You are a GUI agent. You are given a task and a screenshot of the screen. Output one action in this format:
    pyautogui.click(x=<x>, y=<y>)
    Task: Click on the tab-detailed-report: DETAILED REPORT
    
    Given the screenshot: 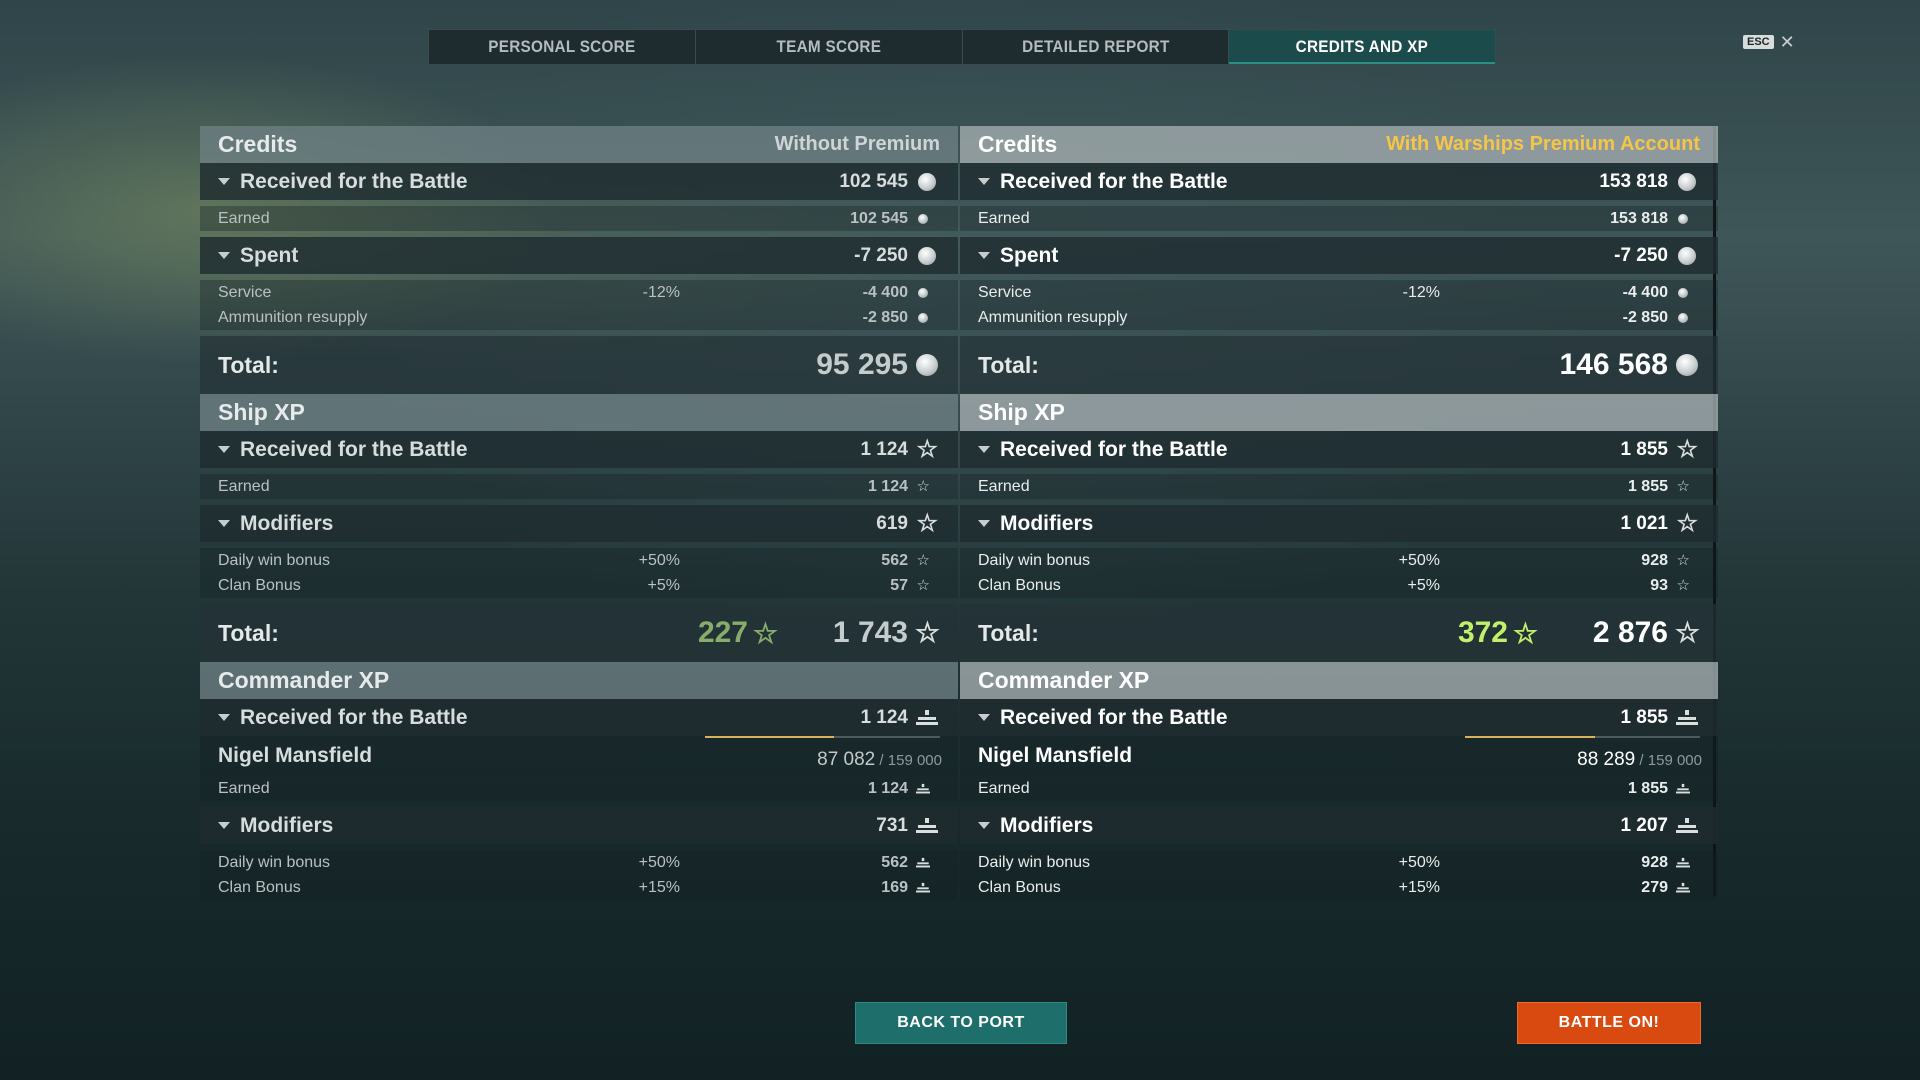 What is the action you would take?
    pyautogui.click(x=1096, y=47)
    